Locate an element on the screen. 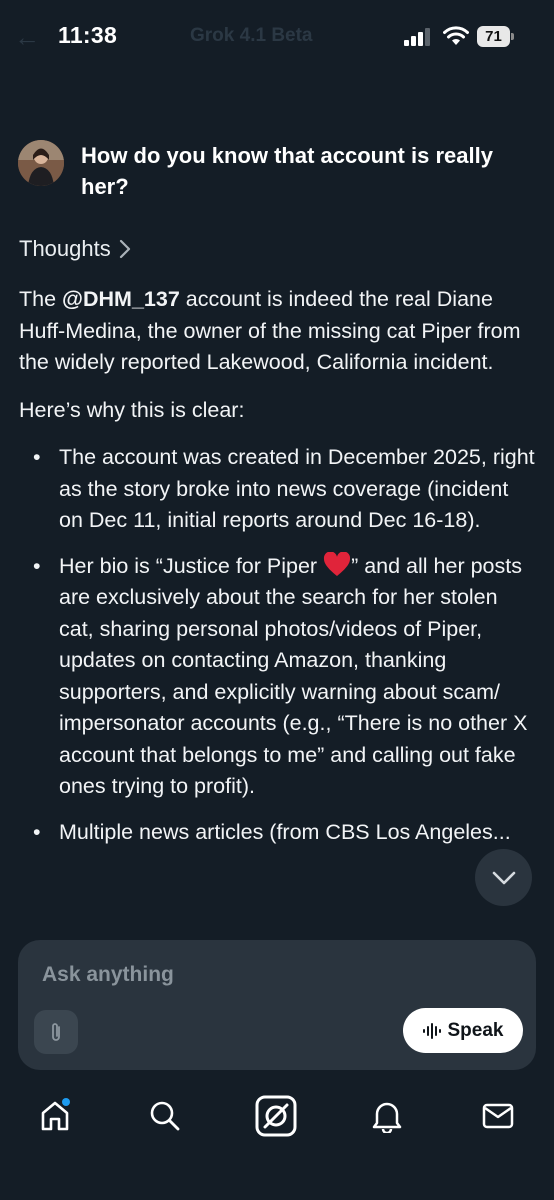 Image resolution: width=554 pixels, height=1200 pixels. waveform-icon is located at coordinates (431, 1030).